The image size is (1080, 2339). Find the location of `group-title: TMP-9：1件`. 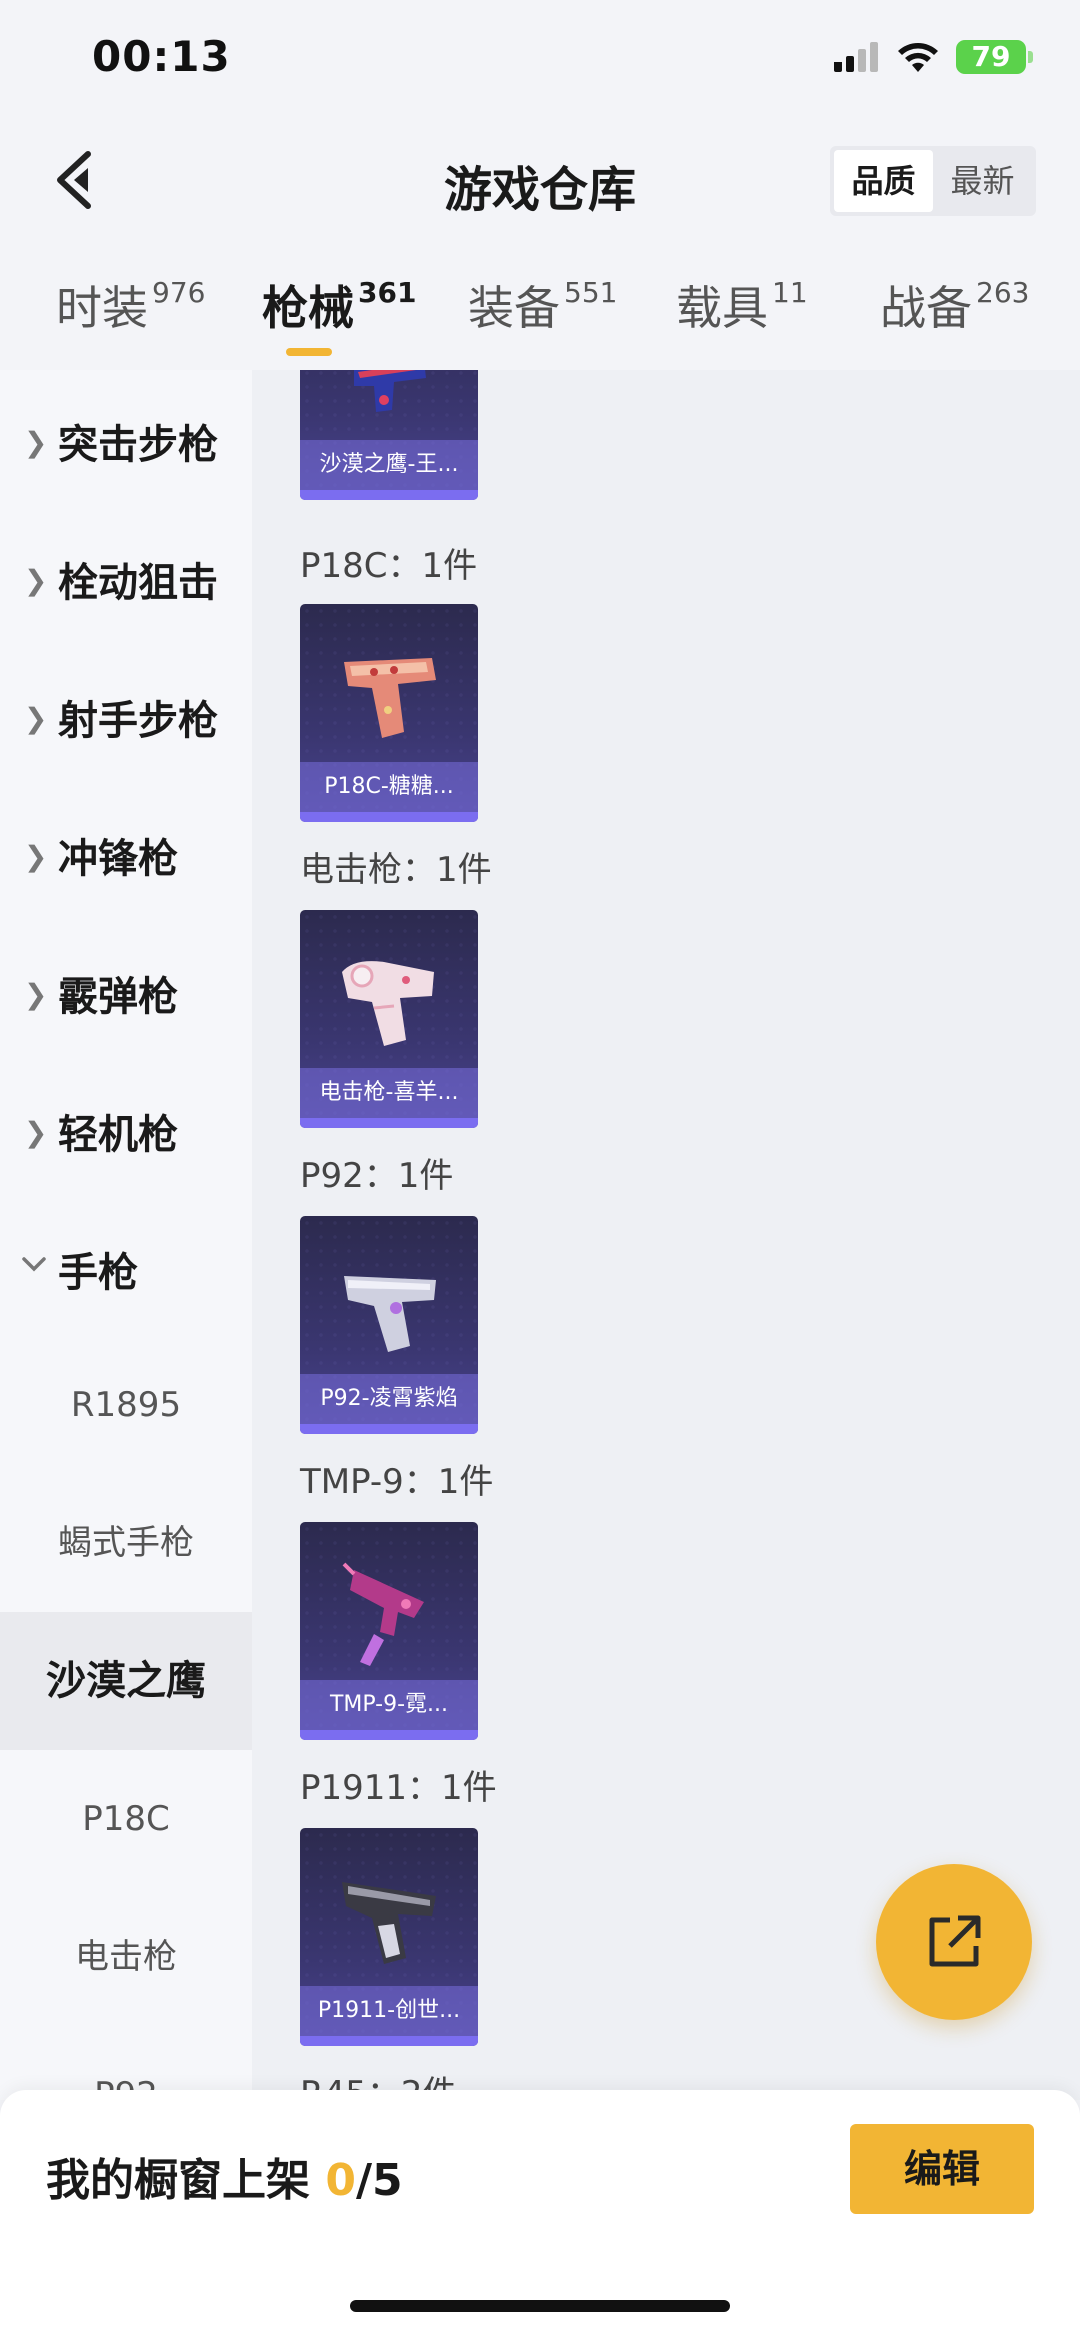

group-title: TMP-9：1件 is located at coordinates (397, 1482).